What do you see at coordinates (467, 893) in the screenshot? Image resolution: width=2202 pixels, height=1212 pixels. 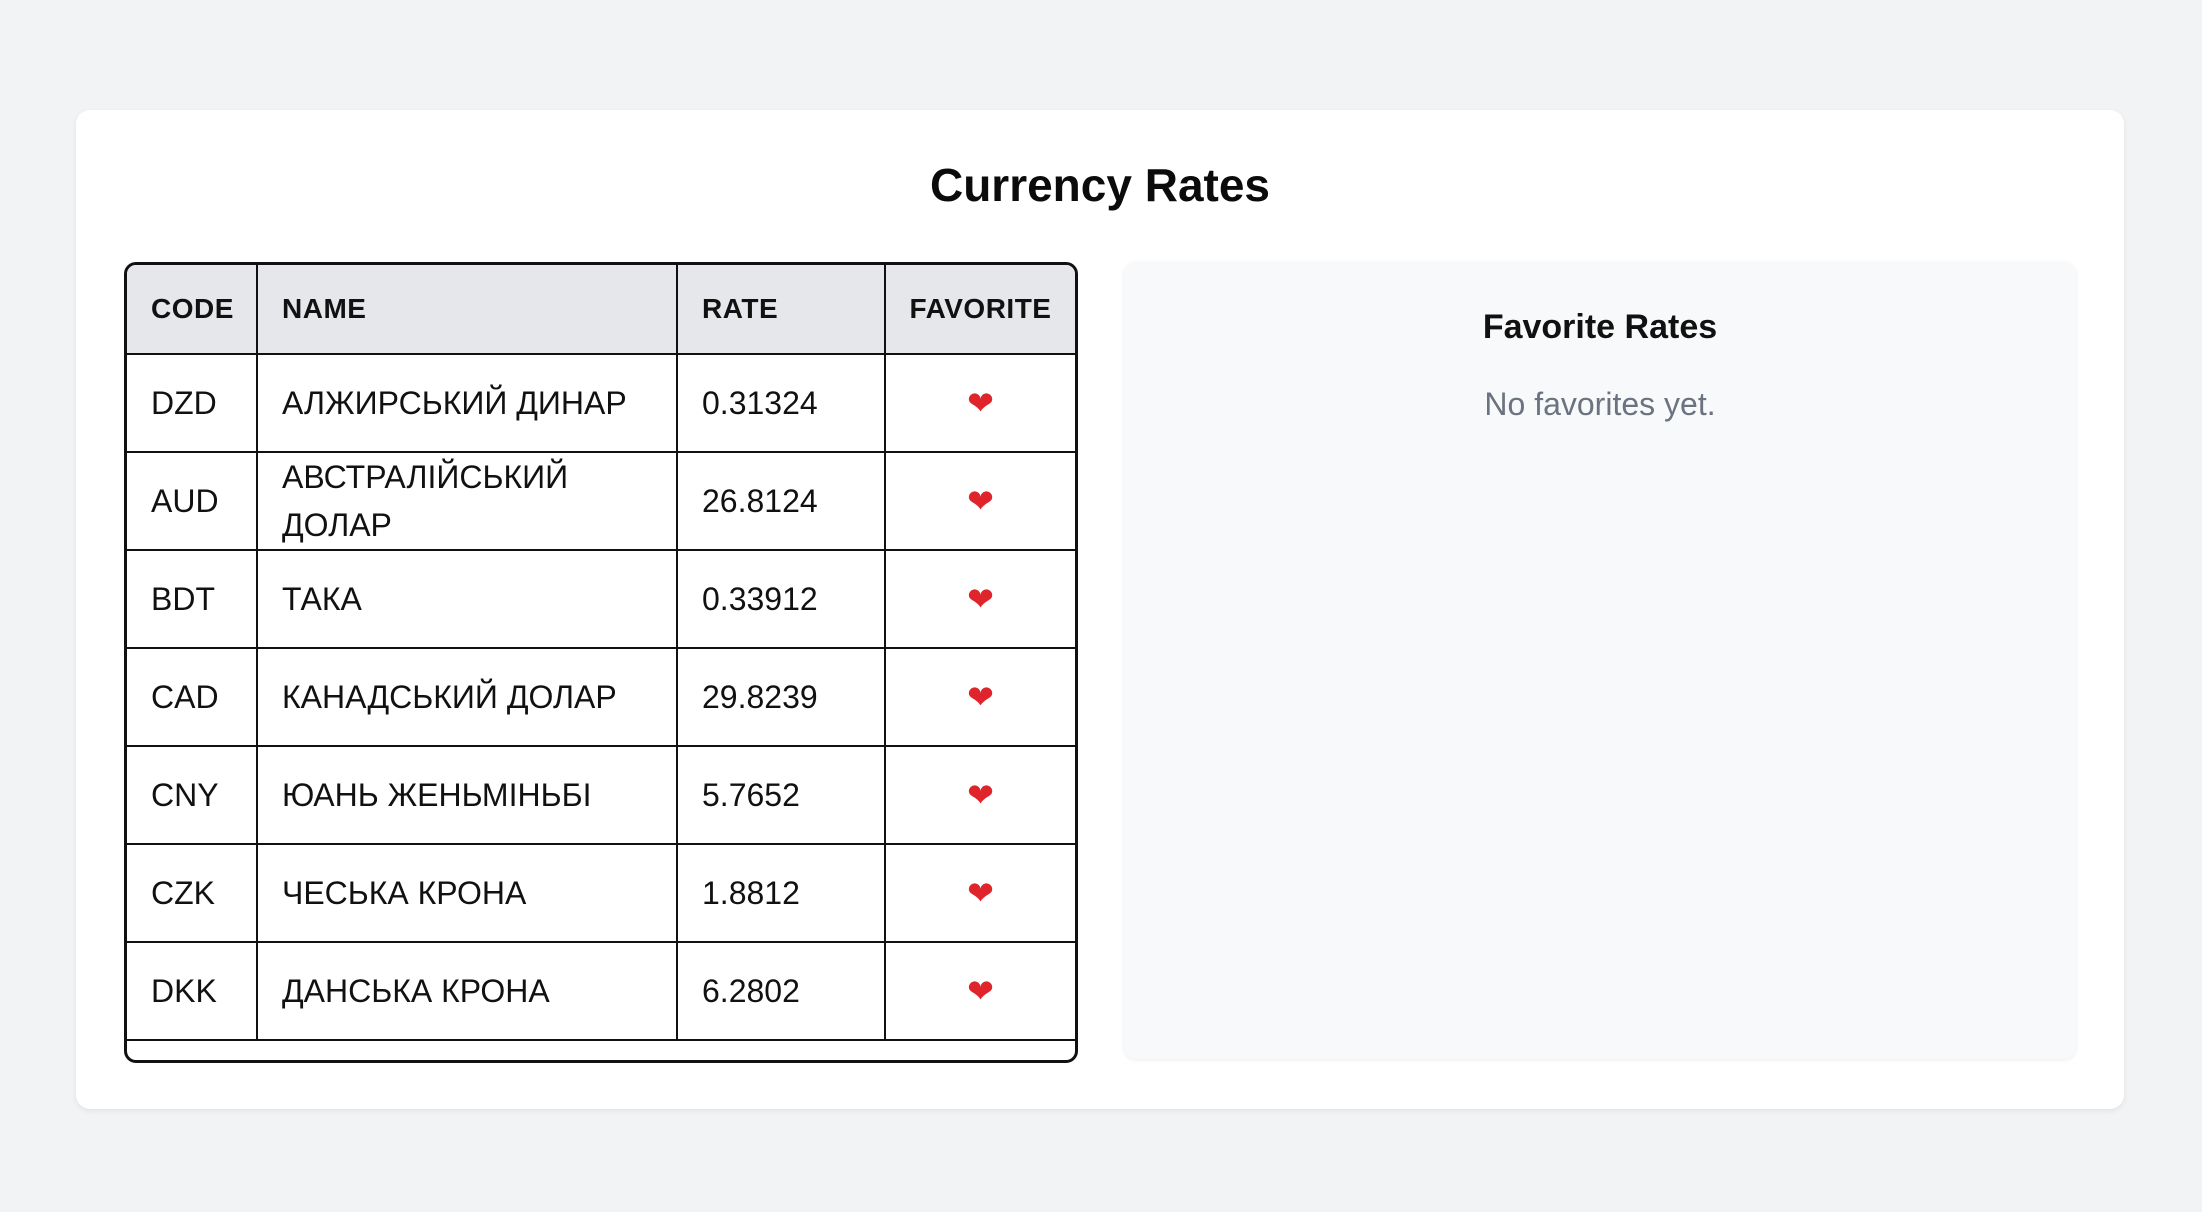 I see `cell-name: ЧЕСЬКА КРОНА` at bounding box center [467, 893].